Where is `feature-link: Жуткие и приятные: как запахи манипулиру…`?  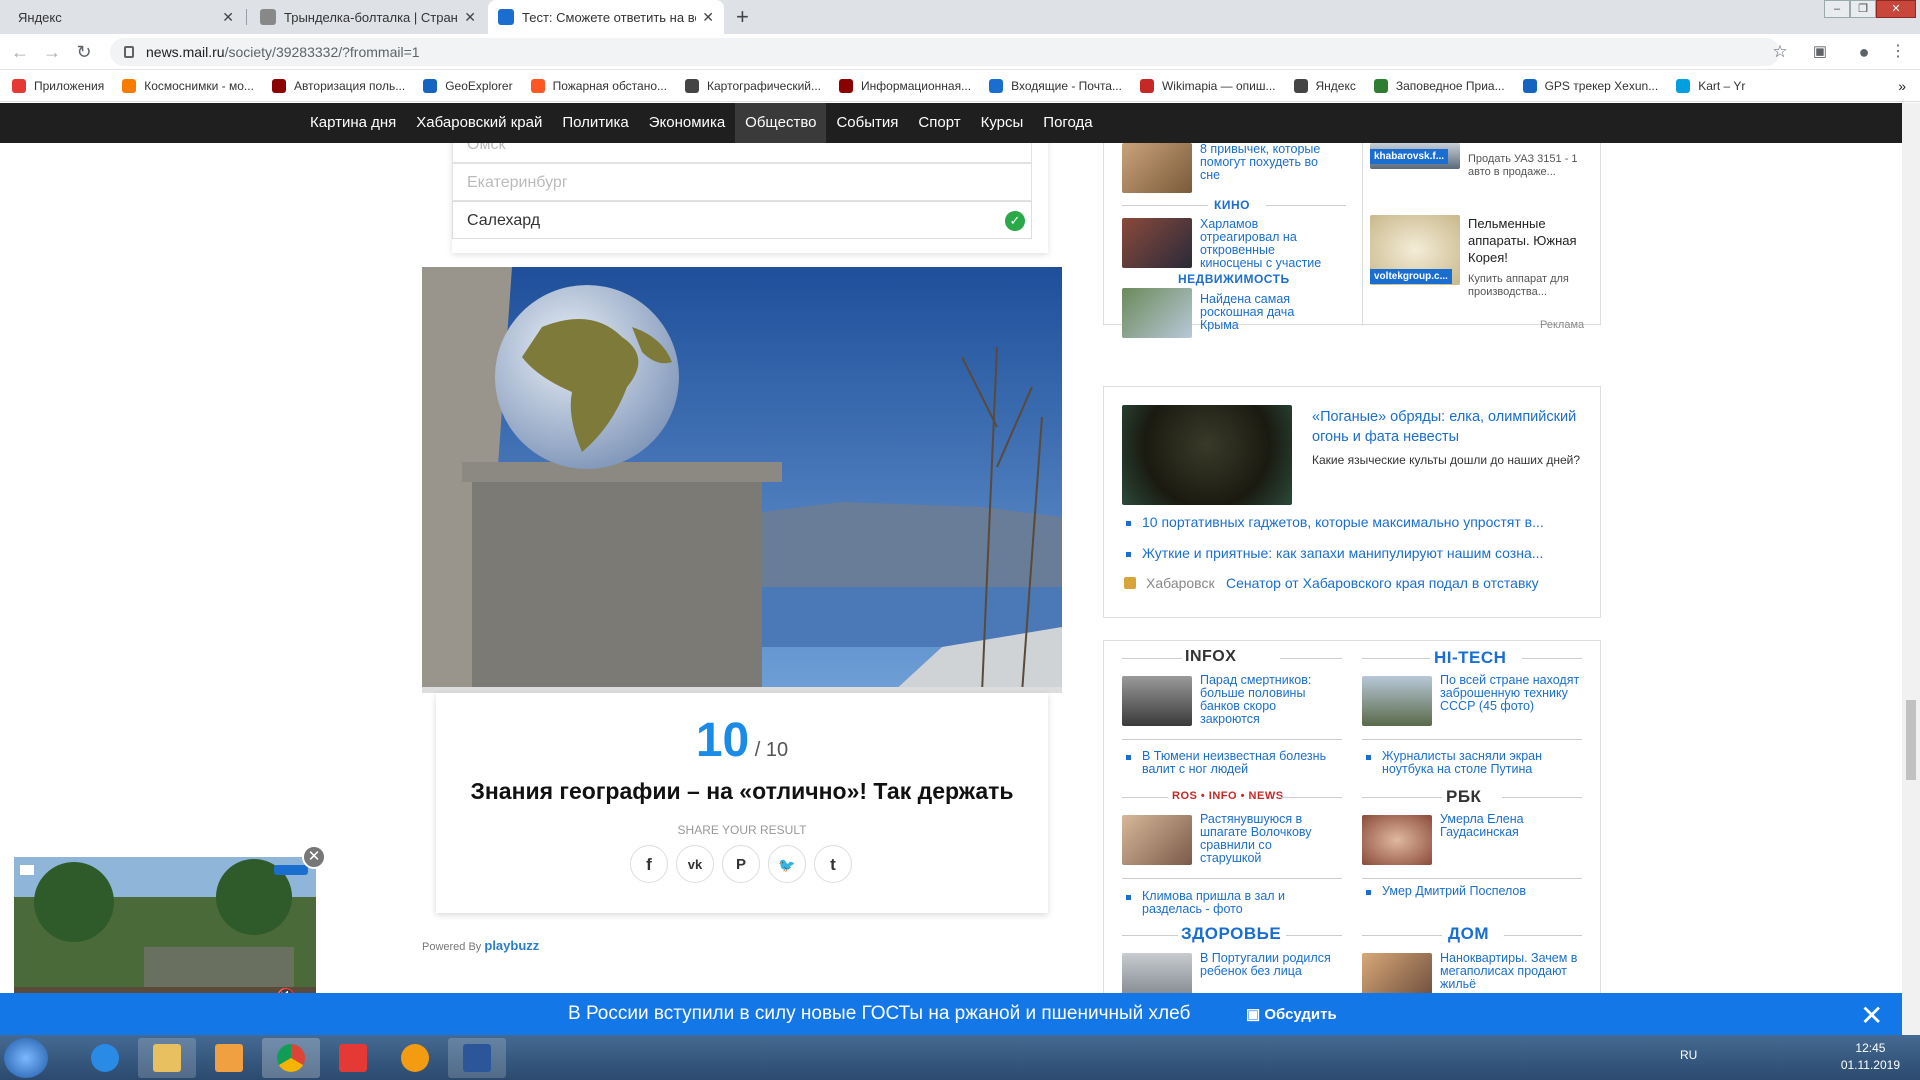 feature-link: Жуткие и приятные: как запахи манипулиру… is located at coordinates (1342, 553).